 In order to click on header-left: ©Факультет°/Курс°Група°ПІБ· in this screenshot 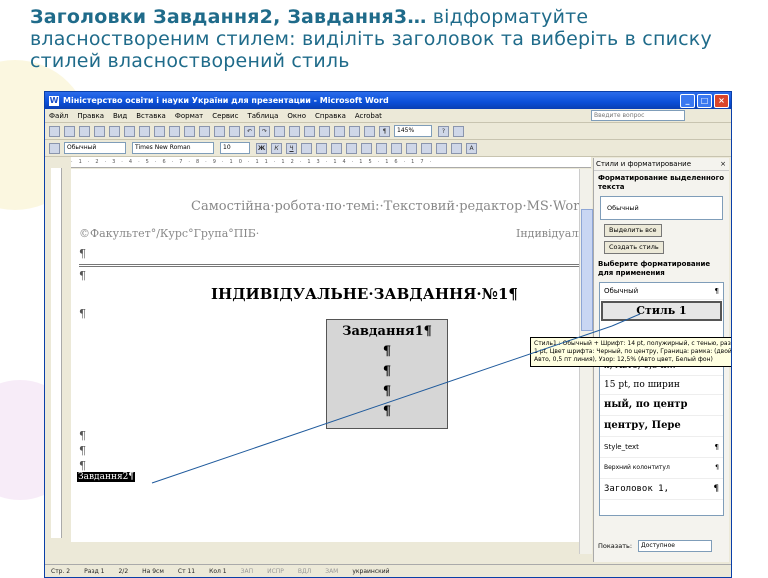, I will do `click(169, 233)`.